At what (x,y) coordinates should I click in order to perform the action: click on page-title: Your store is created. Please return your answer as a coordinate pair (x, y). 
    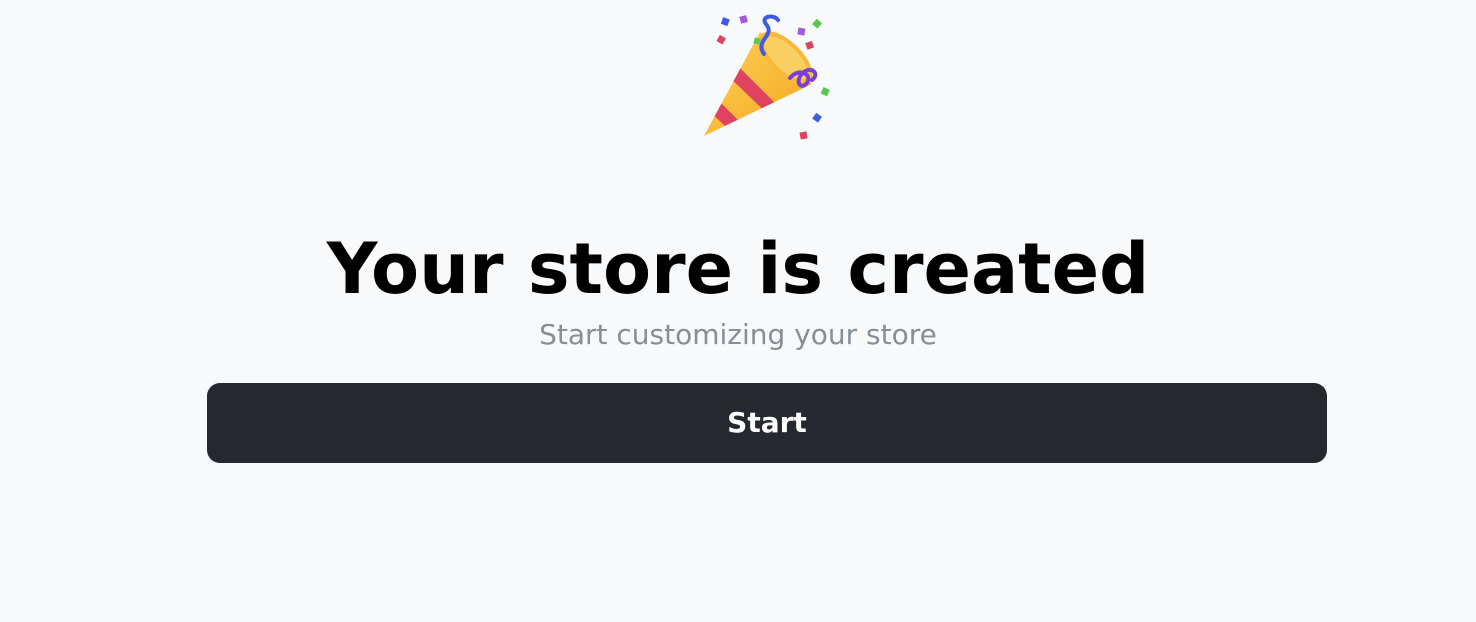
    Looking at the image, I should click on (738, 269).